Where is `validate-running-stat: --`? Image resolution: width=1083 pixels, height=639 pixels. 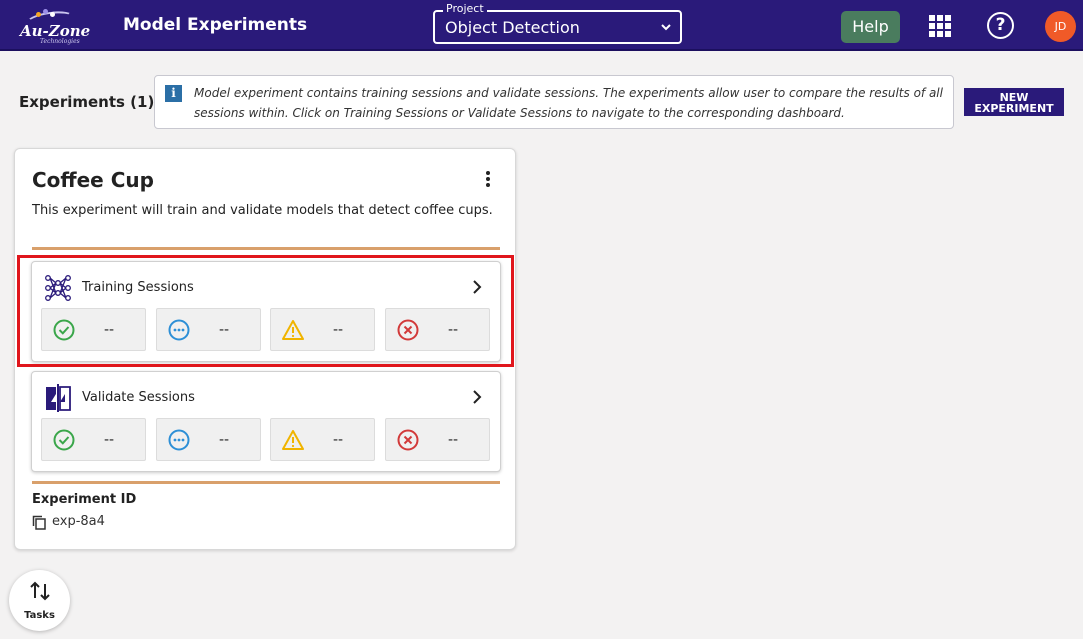
validate-running-stat: -- is located at coordinates (208, 439).